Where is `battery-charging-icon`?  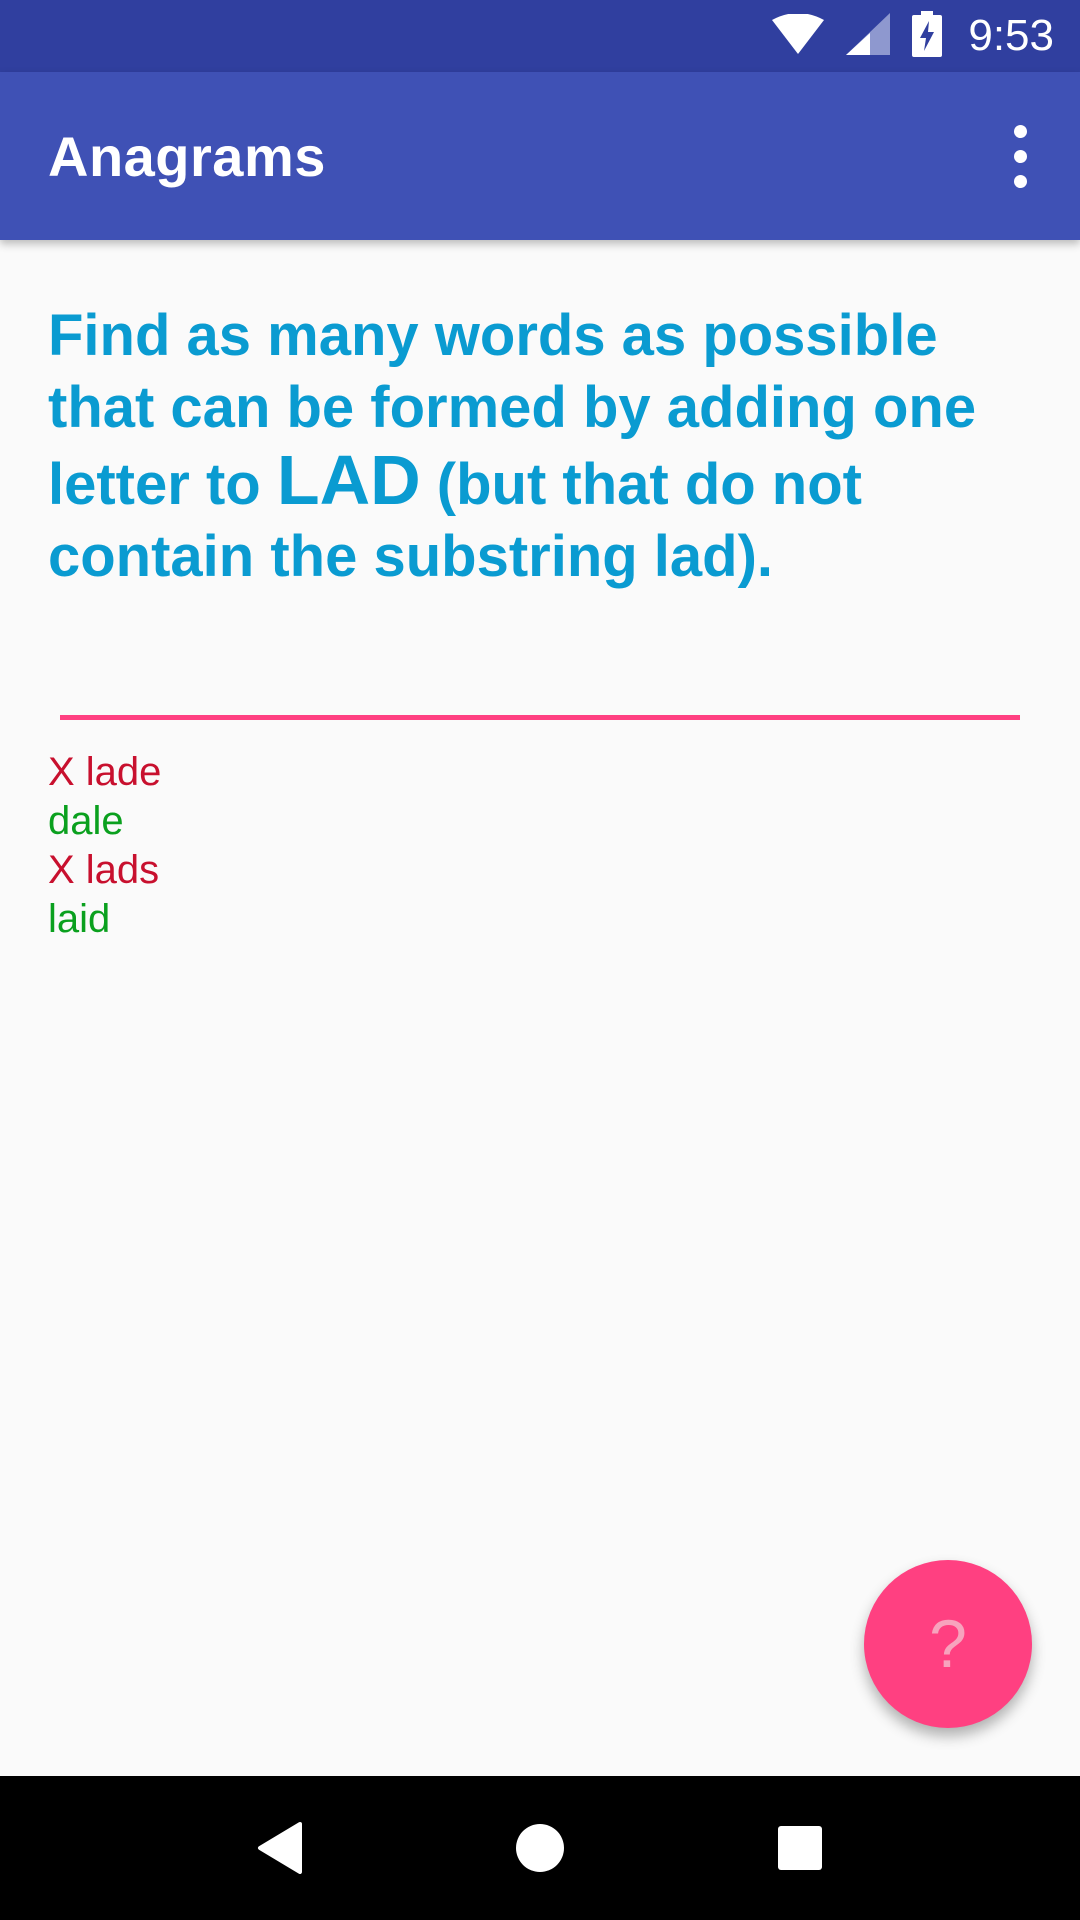 battery-charging-icon is located at coordinates (927, 36).